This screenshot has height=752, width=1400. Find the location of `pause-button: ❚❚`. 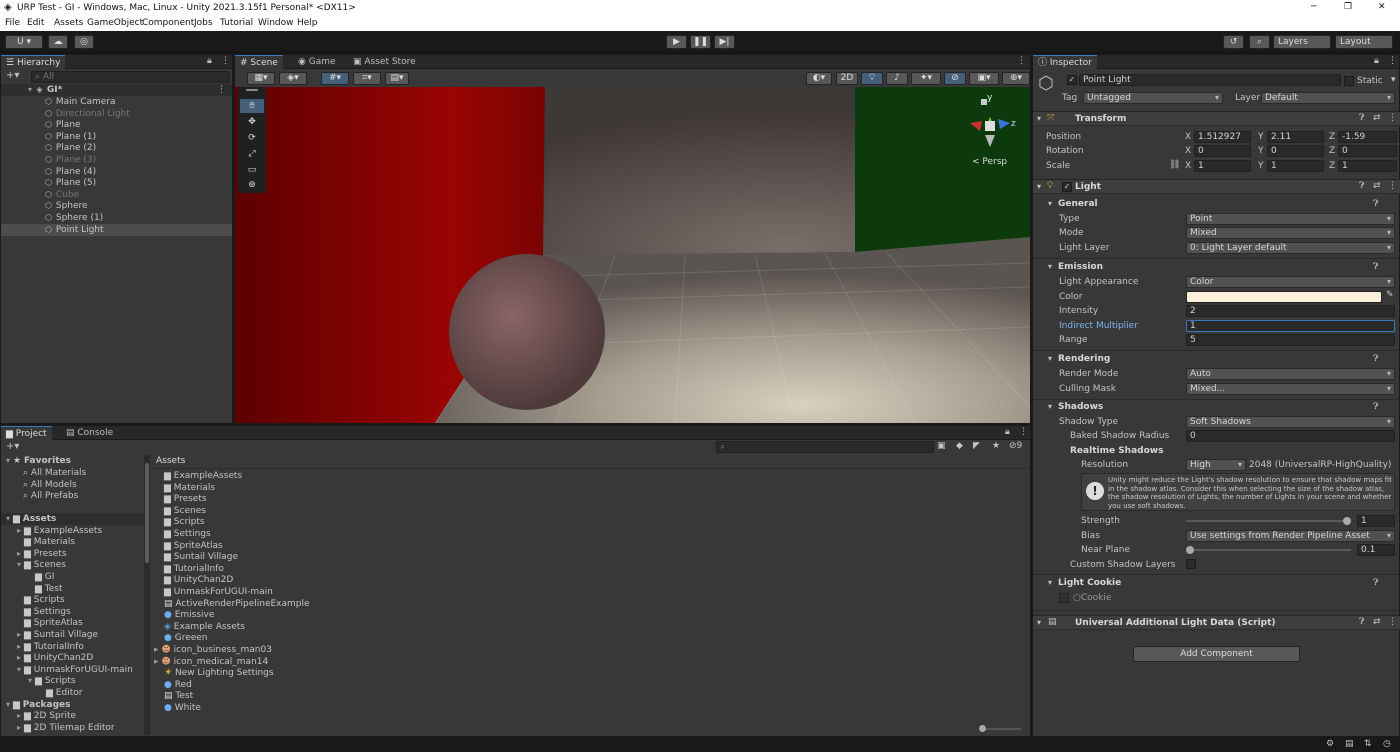

pause-button: ❚❚ is located at coordinates (700, 42).